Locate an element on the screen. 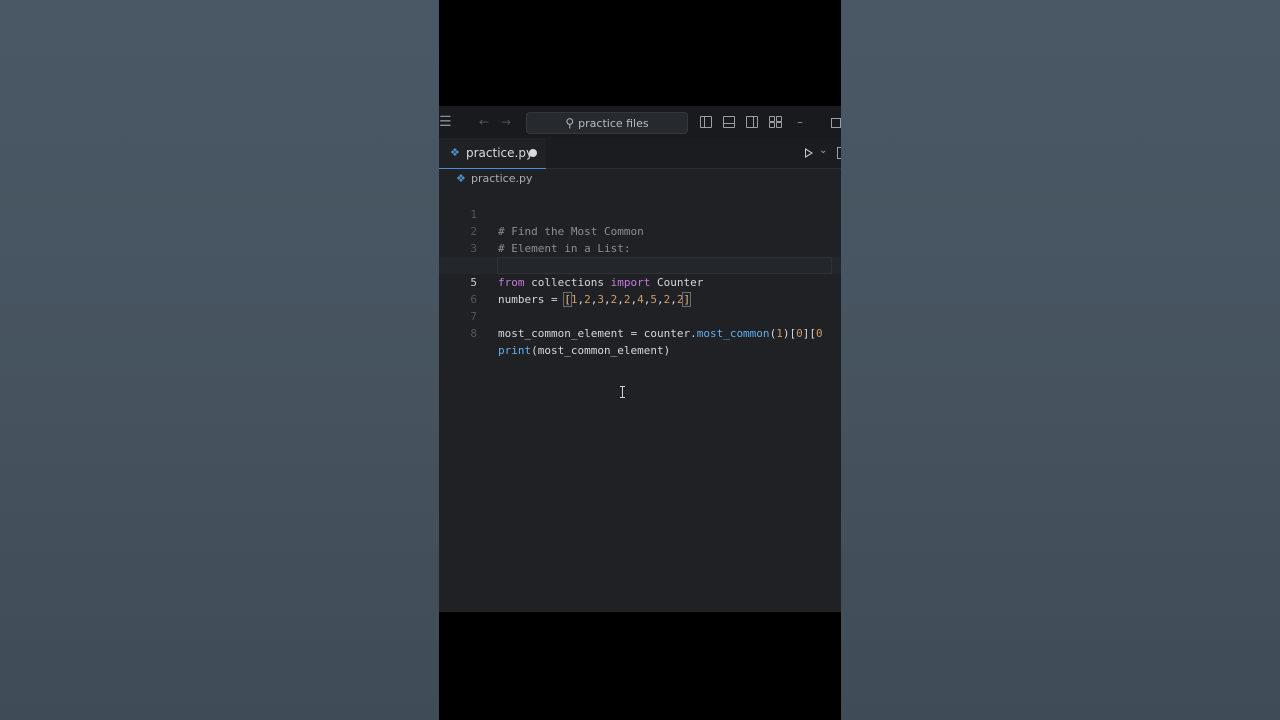  editor-tab-bar: ❖ practice.py ⌄ is located at coordinates (640, 153).